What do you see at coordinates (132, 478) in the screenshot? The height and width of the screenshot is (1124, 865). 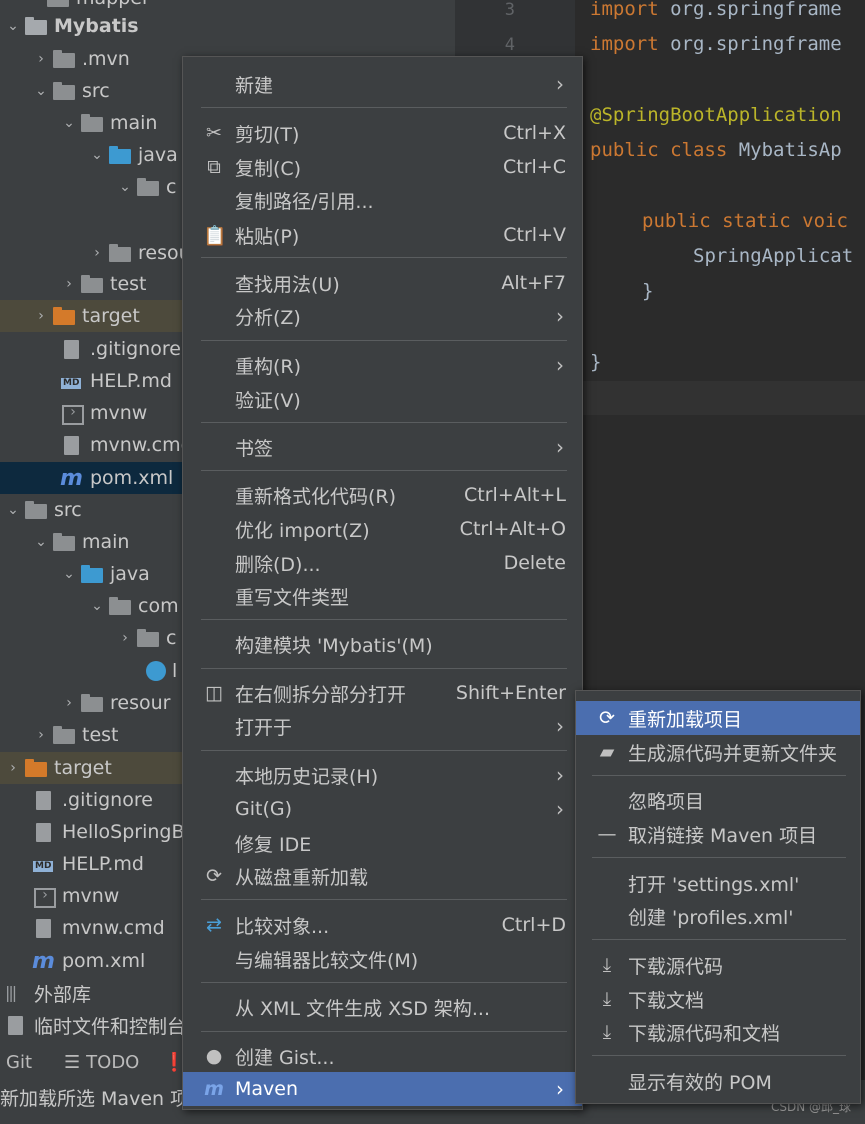 I see `tree-row-label: pom.xml` at bounding box center [132, 478].